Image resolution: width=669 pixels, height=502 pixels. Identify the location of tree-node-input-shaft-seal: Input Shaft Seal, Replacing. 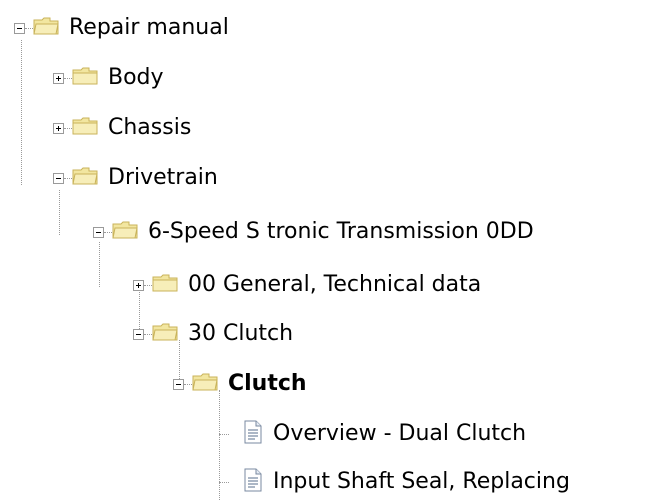
(394, 482).